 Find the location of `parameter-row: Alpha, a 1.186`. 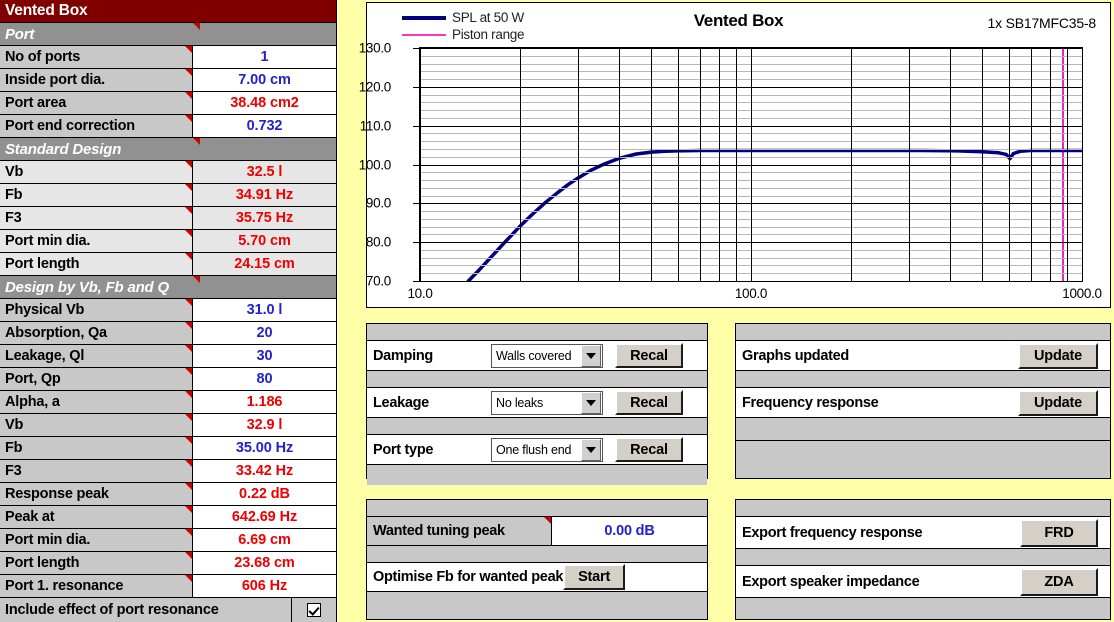

parameter-row: Alpha, a 1.186 is located at coordinates (168, 402).